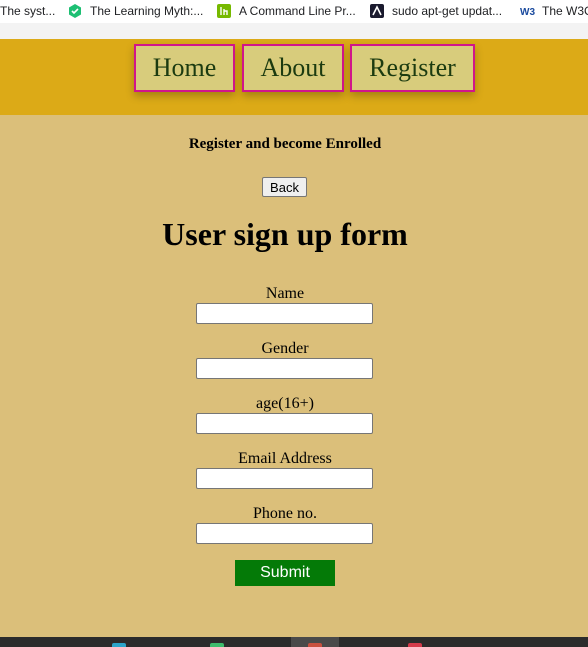  What do you see at coordinates (284, 533) in the screenshot?
I see `phone-field` at bounding box center [284, 533].